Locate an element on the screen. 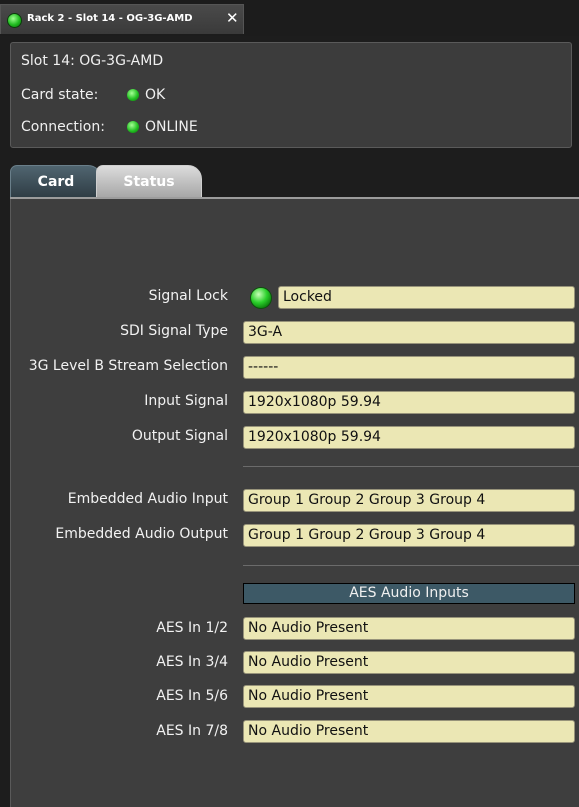 The height and width of the screenshot is (807, 579). status-led-icon is located at coordinates (14, 20).